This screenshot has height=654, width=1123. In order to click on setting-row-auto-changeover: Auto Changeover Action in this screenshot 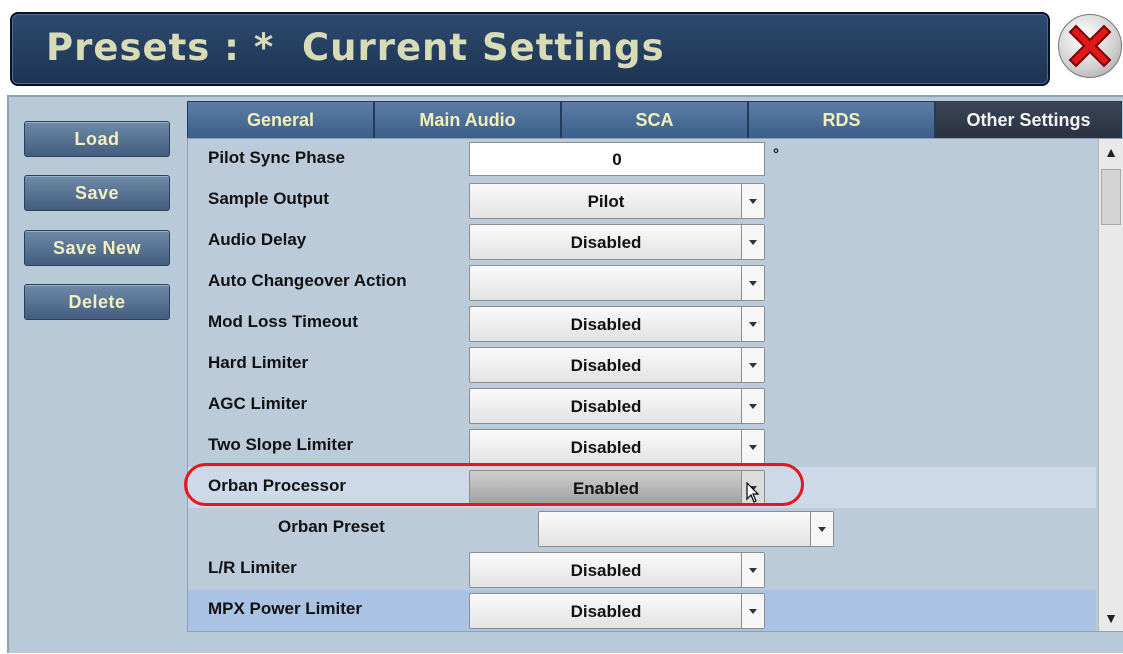, I will do `click(642, 282)`.